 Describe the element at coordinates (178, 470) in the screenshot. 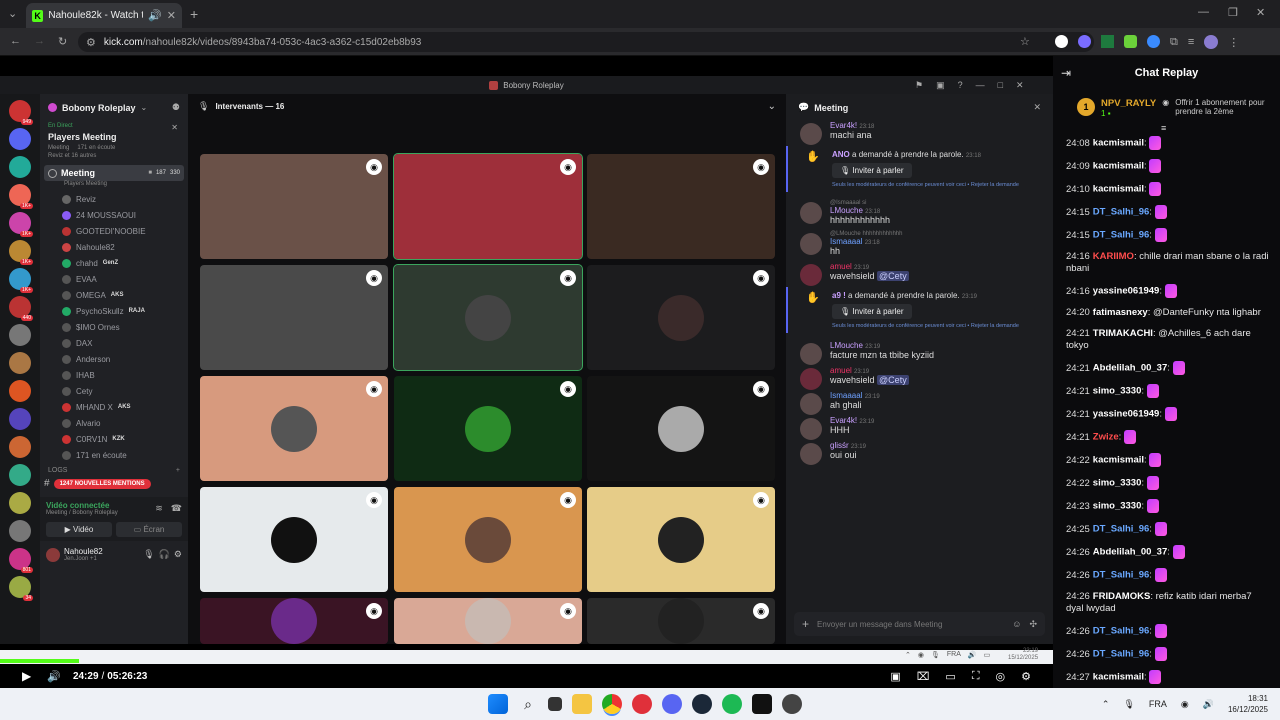

I see `add-channel-icon: +` at that location.